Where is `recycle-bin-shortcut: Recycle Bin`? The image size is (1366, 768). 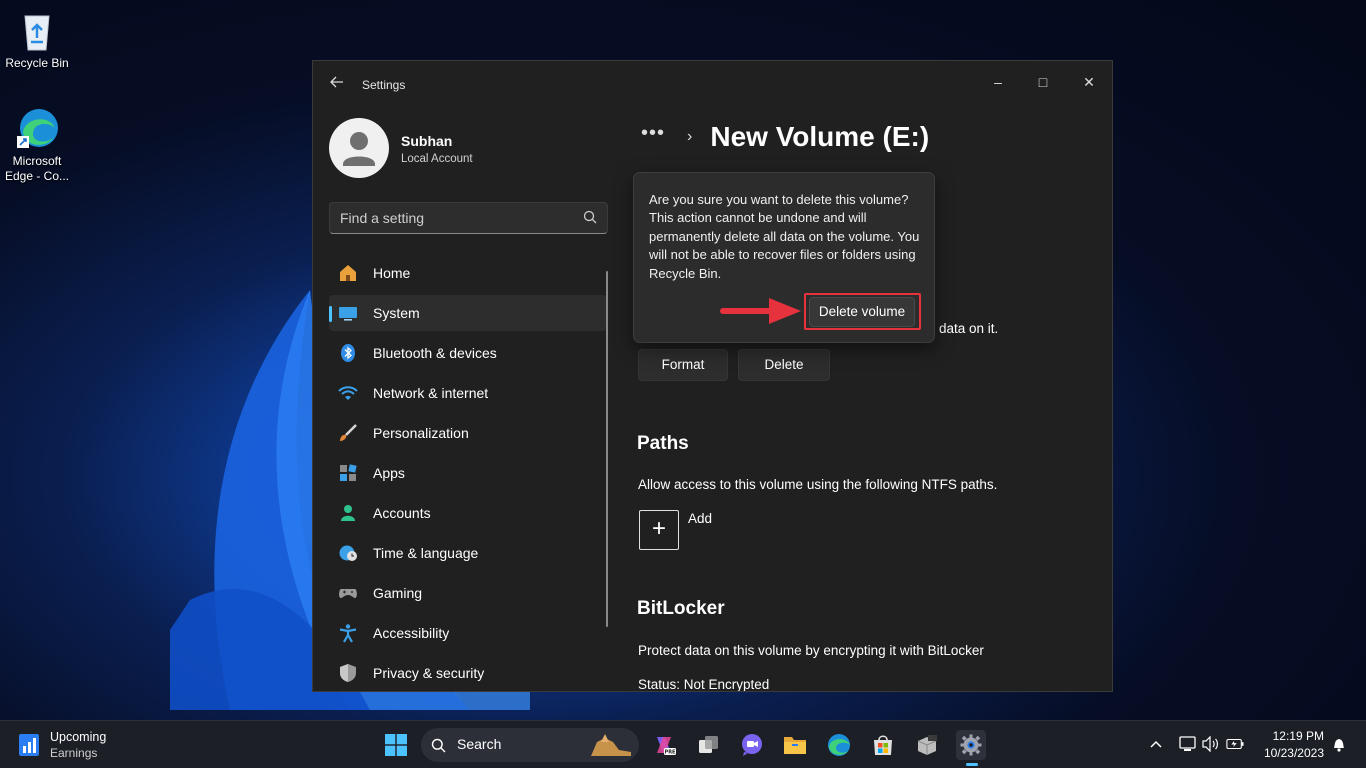
recycle-bin-shortcut: Recycle Bin is located at coordinates (37, 39).